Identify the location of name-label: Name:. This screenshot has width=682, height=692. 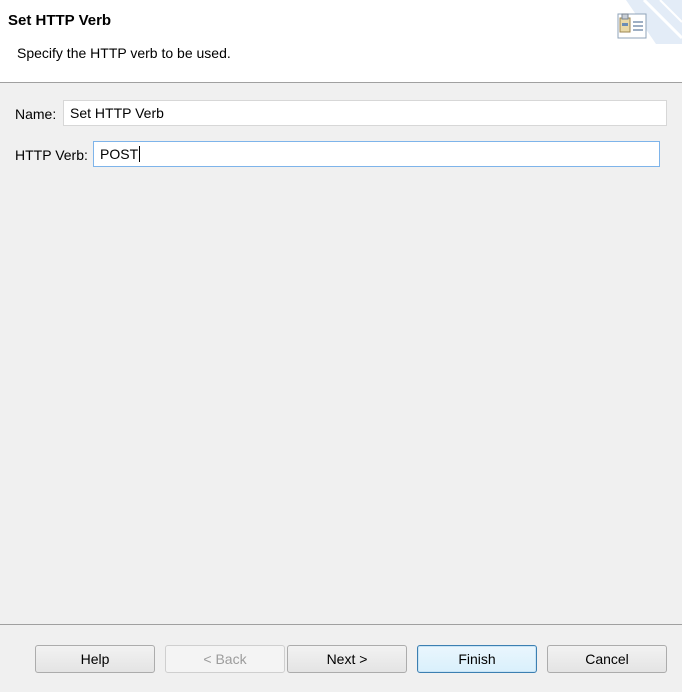
(36, 114).